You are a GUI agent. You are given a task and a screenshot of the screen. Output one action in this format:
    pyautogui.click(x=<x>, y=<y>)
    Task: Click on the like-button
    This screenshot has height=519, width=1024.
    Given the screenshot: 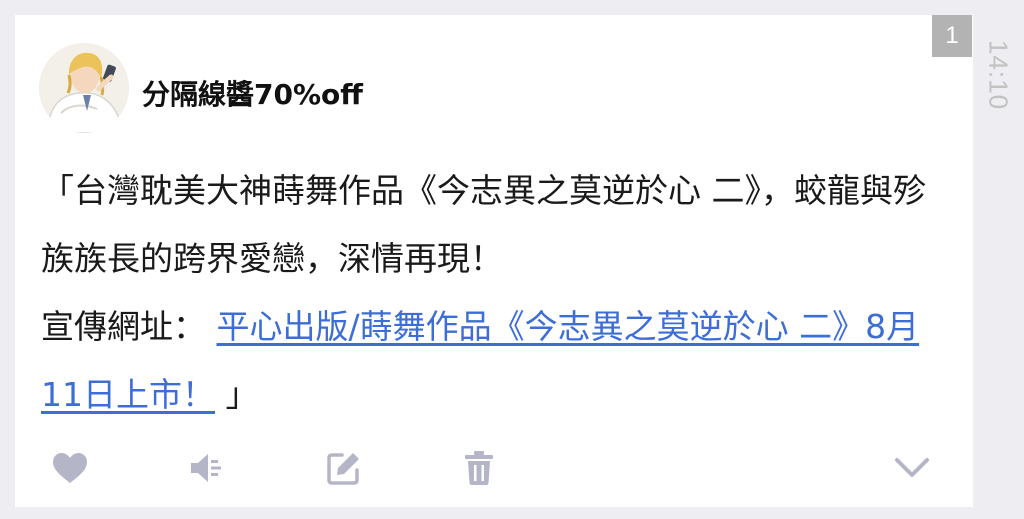 What is the action you would take?
    pyautogui.click(x=70, y=468)
    